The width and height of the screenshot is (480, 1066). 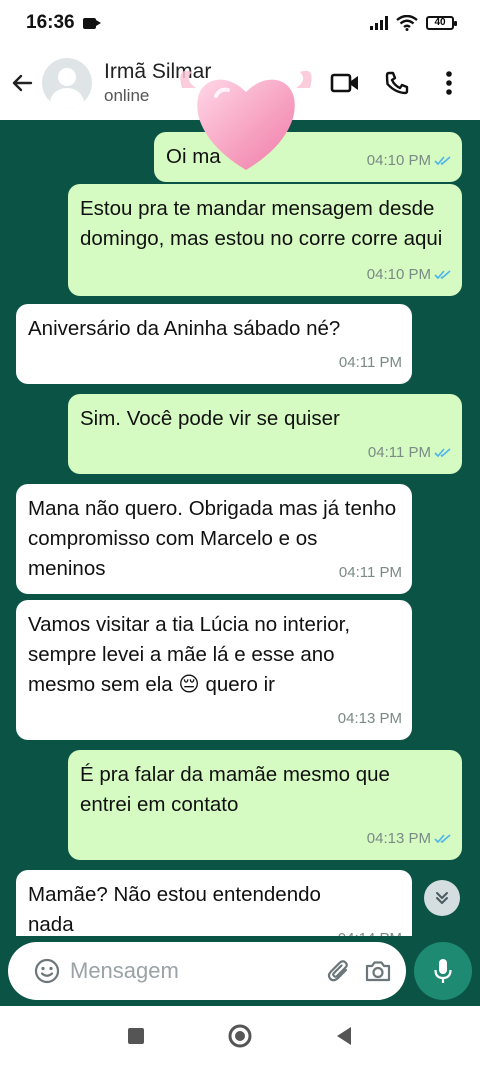 I want to click on emoji-button, so click(x=47, y=971).